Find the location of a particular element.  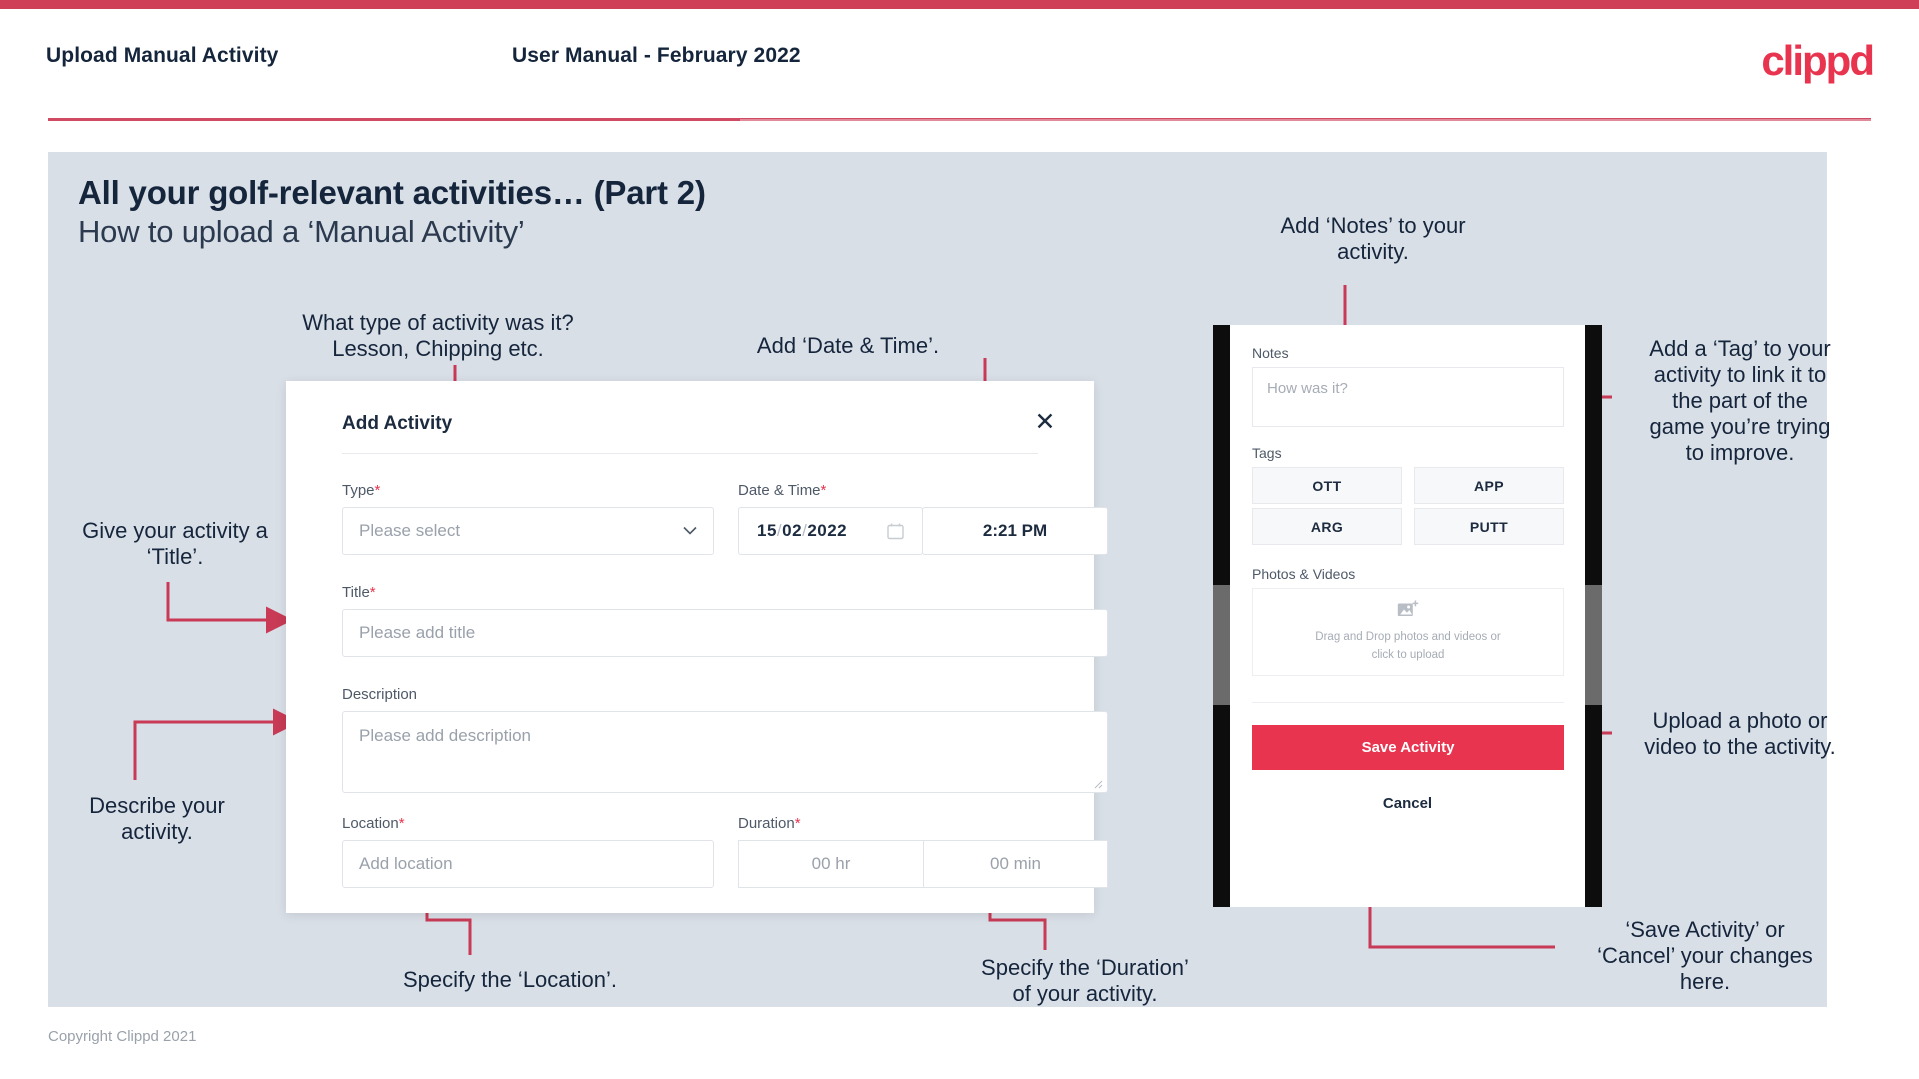

type-label: Type* is located at coordinates (361, 490).